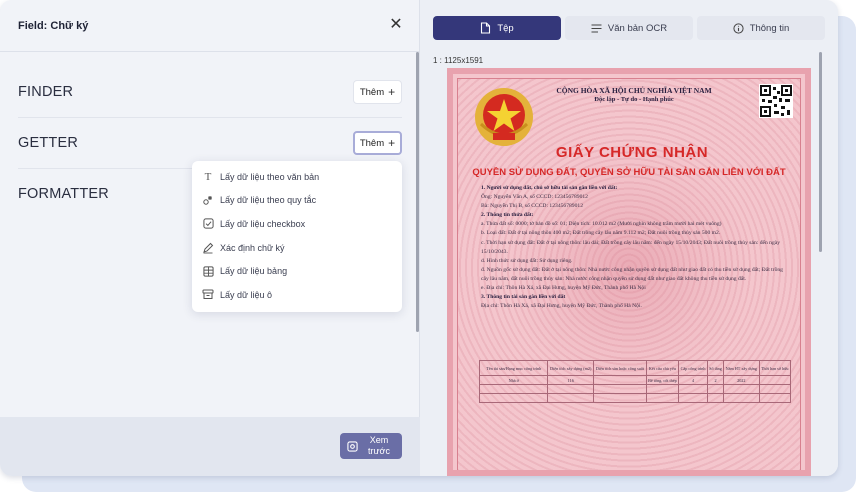 Image resolution: width=856 pixels, height=492 pixels. Describe the element at coordinates (632, 152) in the screenshot. I see `certificate-title: GIẤY CHỨNG NHẬN` at that location.